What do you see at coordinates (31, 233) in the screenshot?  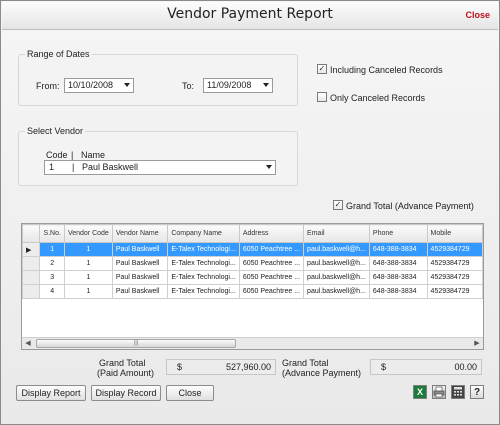 I see `row-header-corner` at bounding box center [31, 233].